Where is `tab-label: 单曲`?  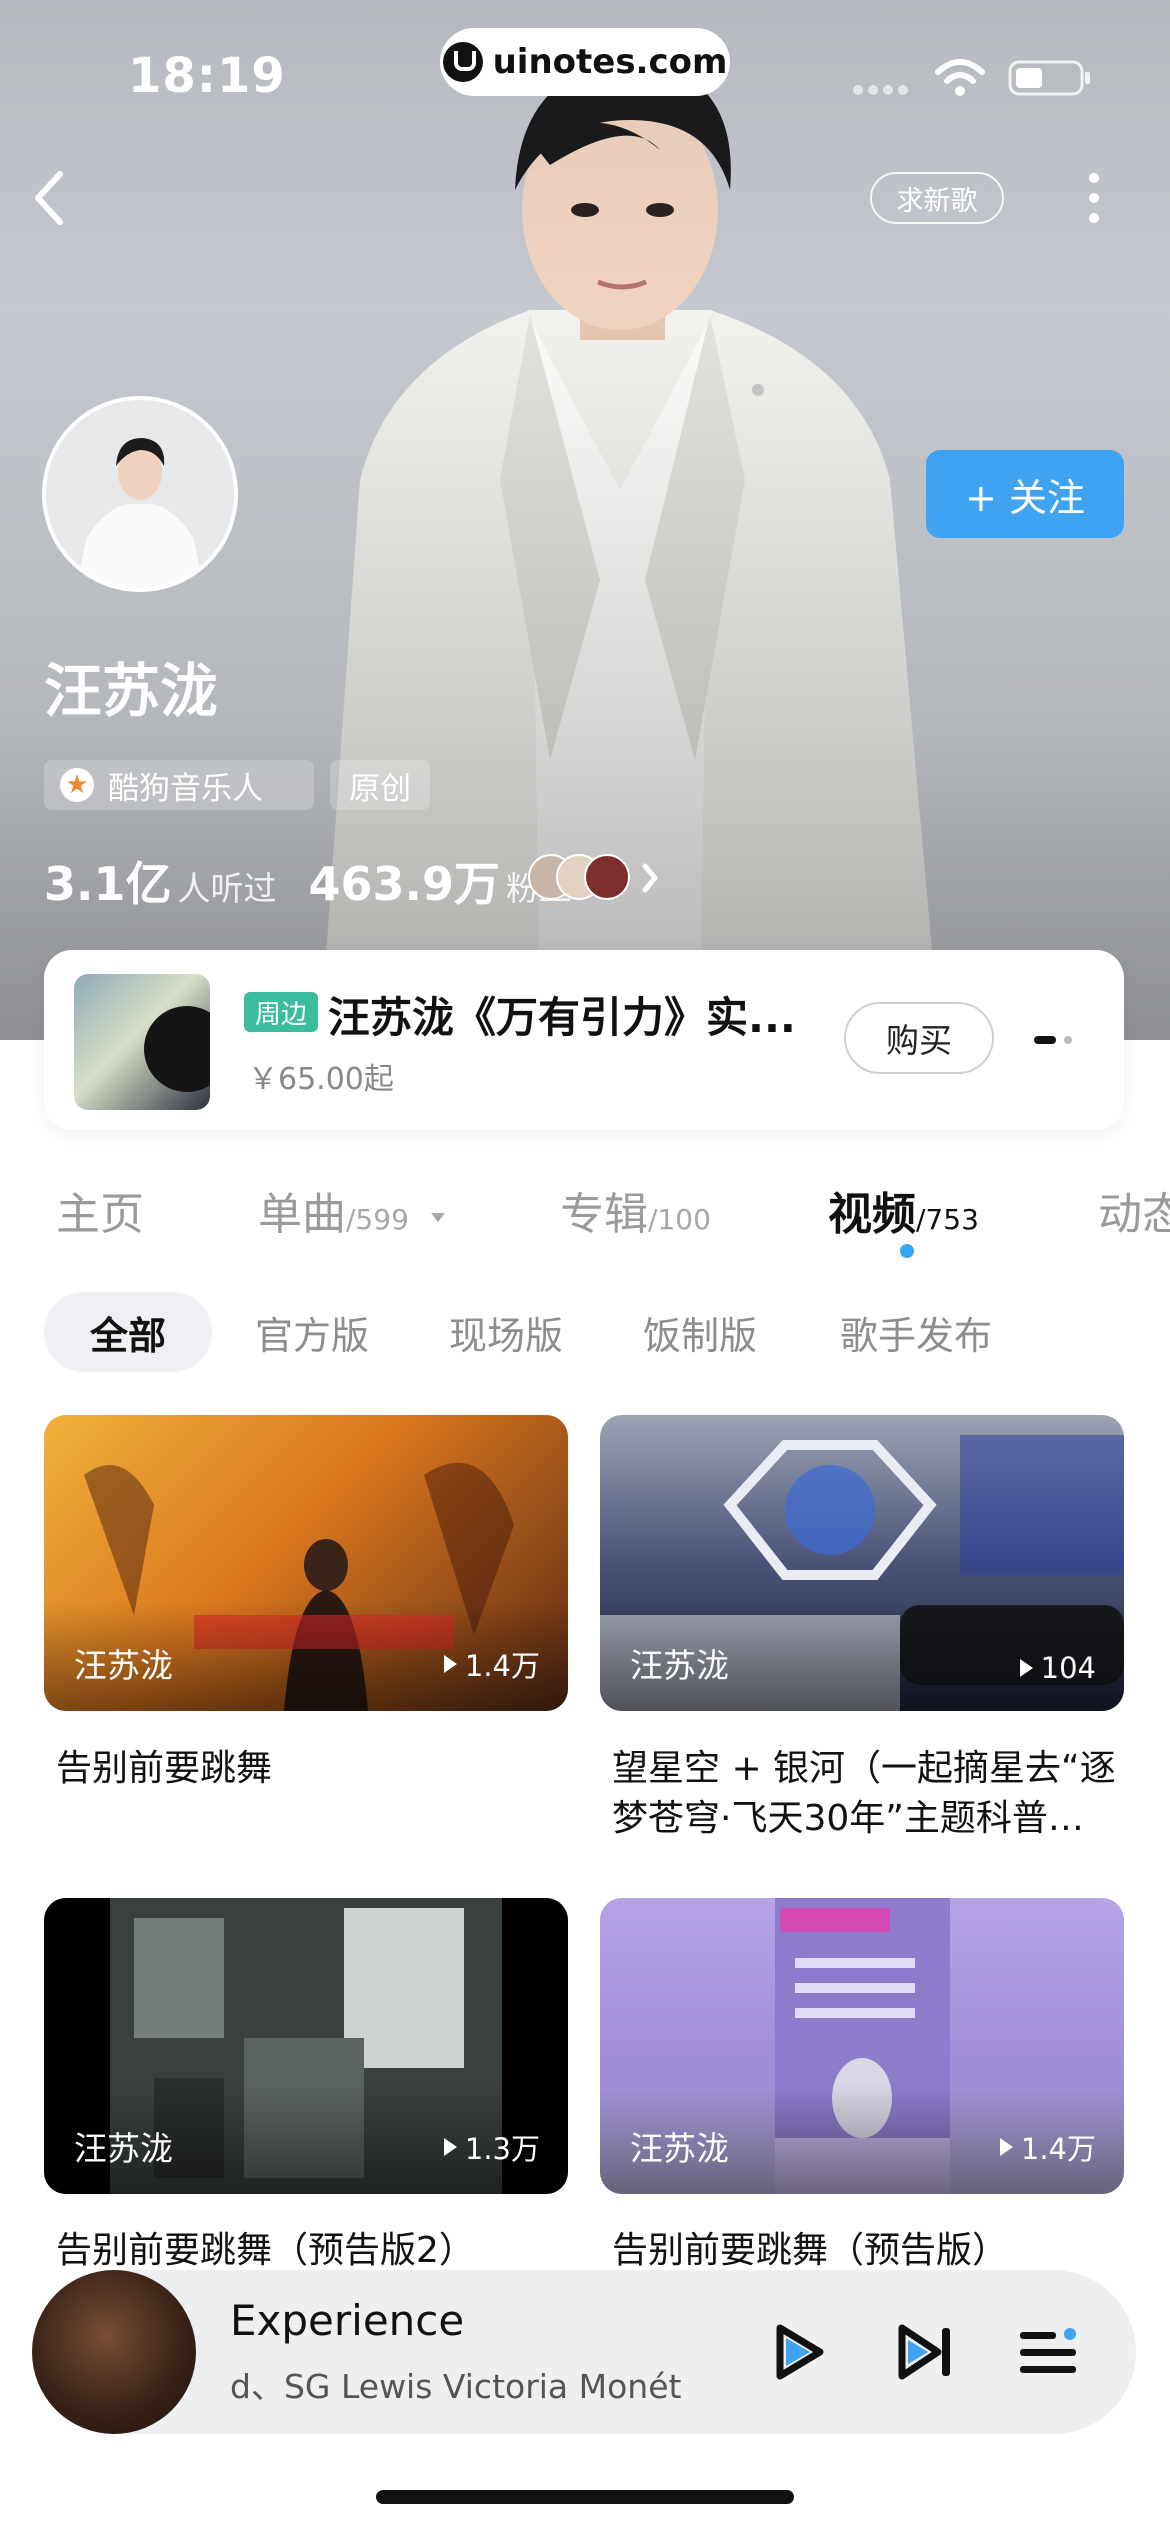
tab-label: 单曲 is located at coordinates (302, 1214).